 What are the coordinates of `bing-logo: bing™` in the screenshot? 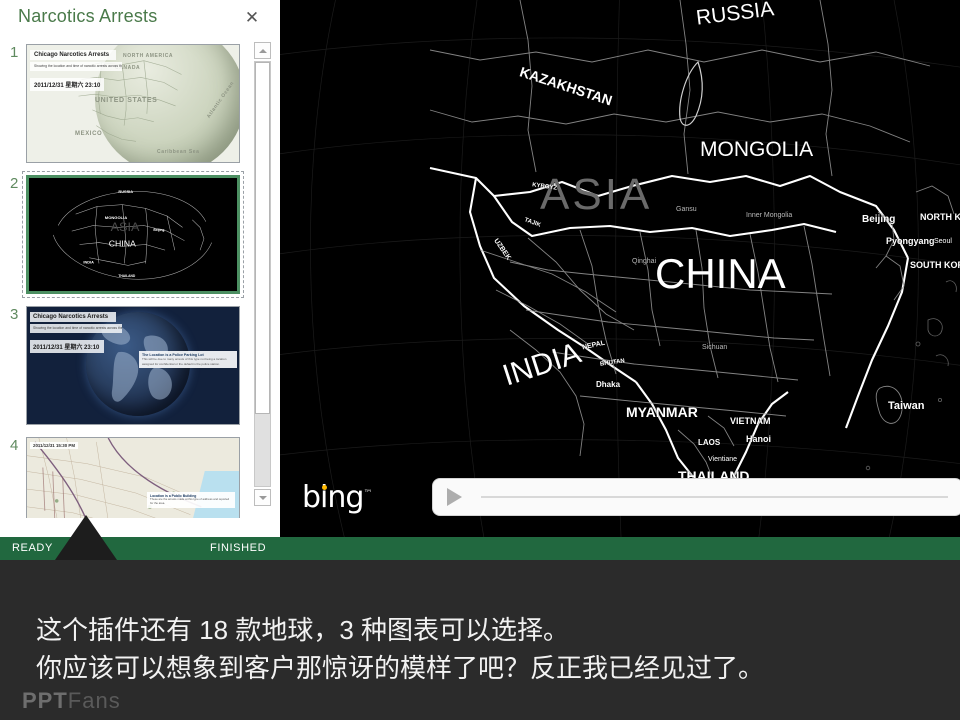 It's located at (337, 497).